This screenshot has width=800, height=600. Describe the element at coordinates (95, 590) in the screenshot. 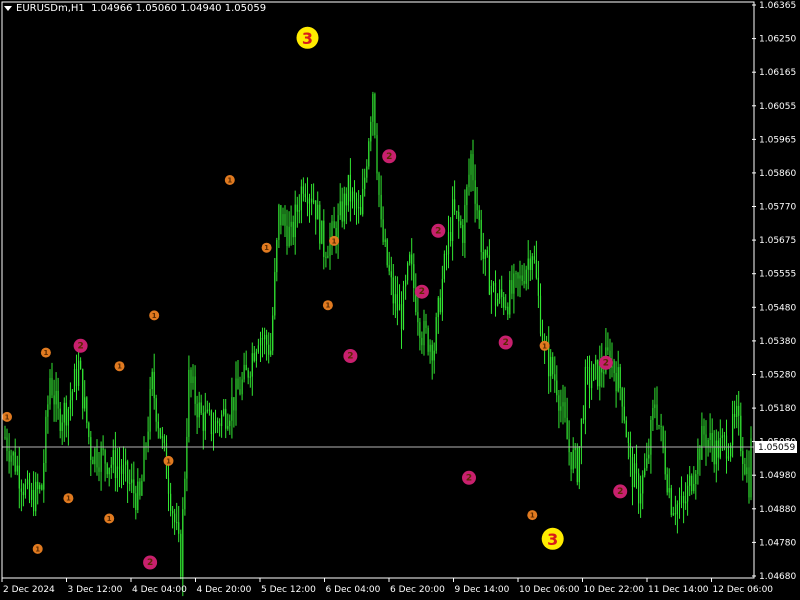

I see `time-tick-label: 3 Dec 12:00` at that location.